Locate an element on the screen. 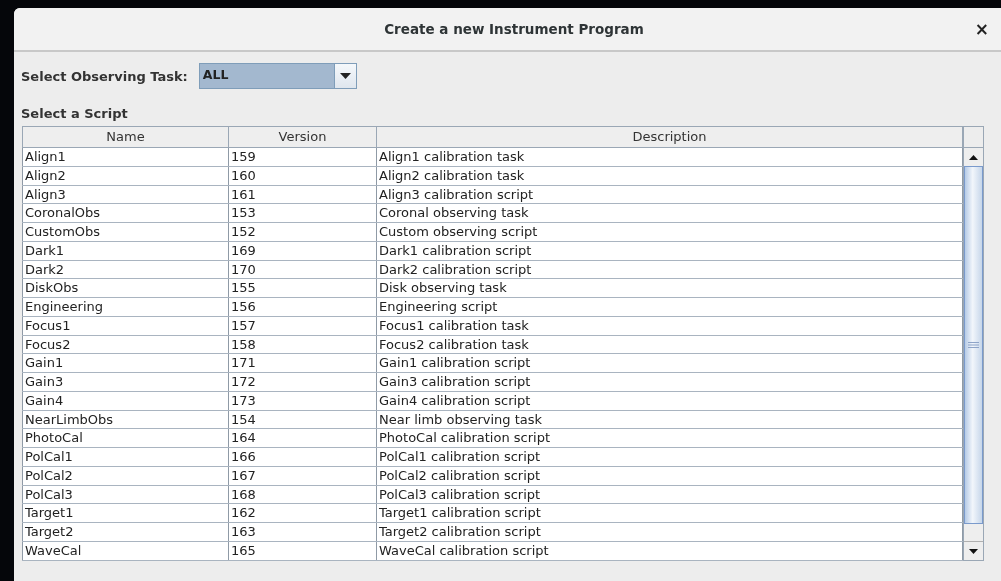 Image resolution: width=1001 pixels, height=581 pixels. table-cell: Focus1 calibration task is located at coordinates (670, 325).